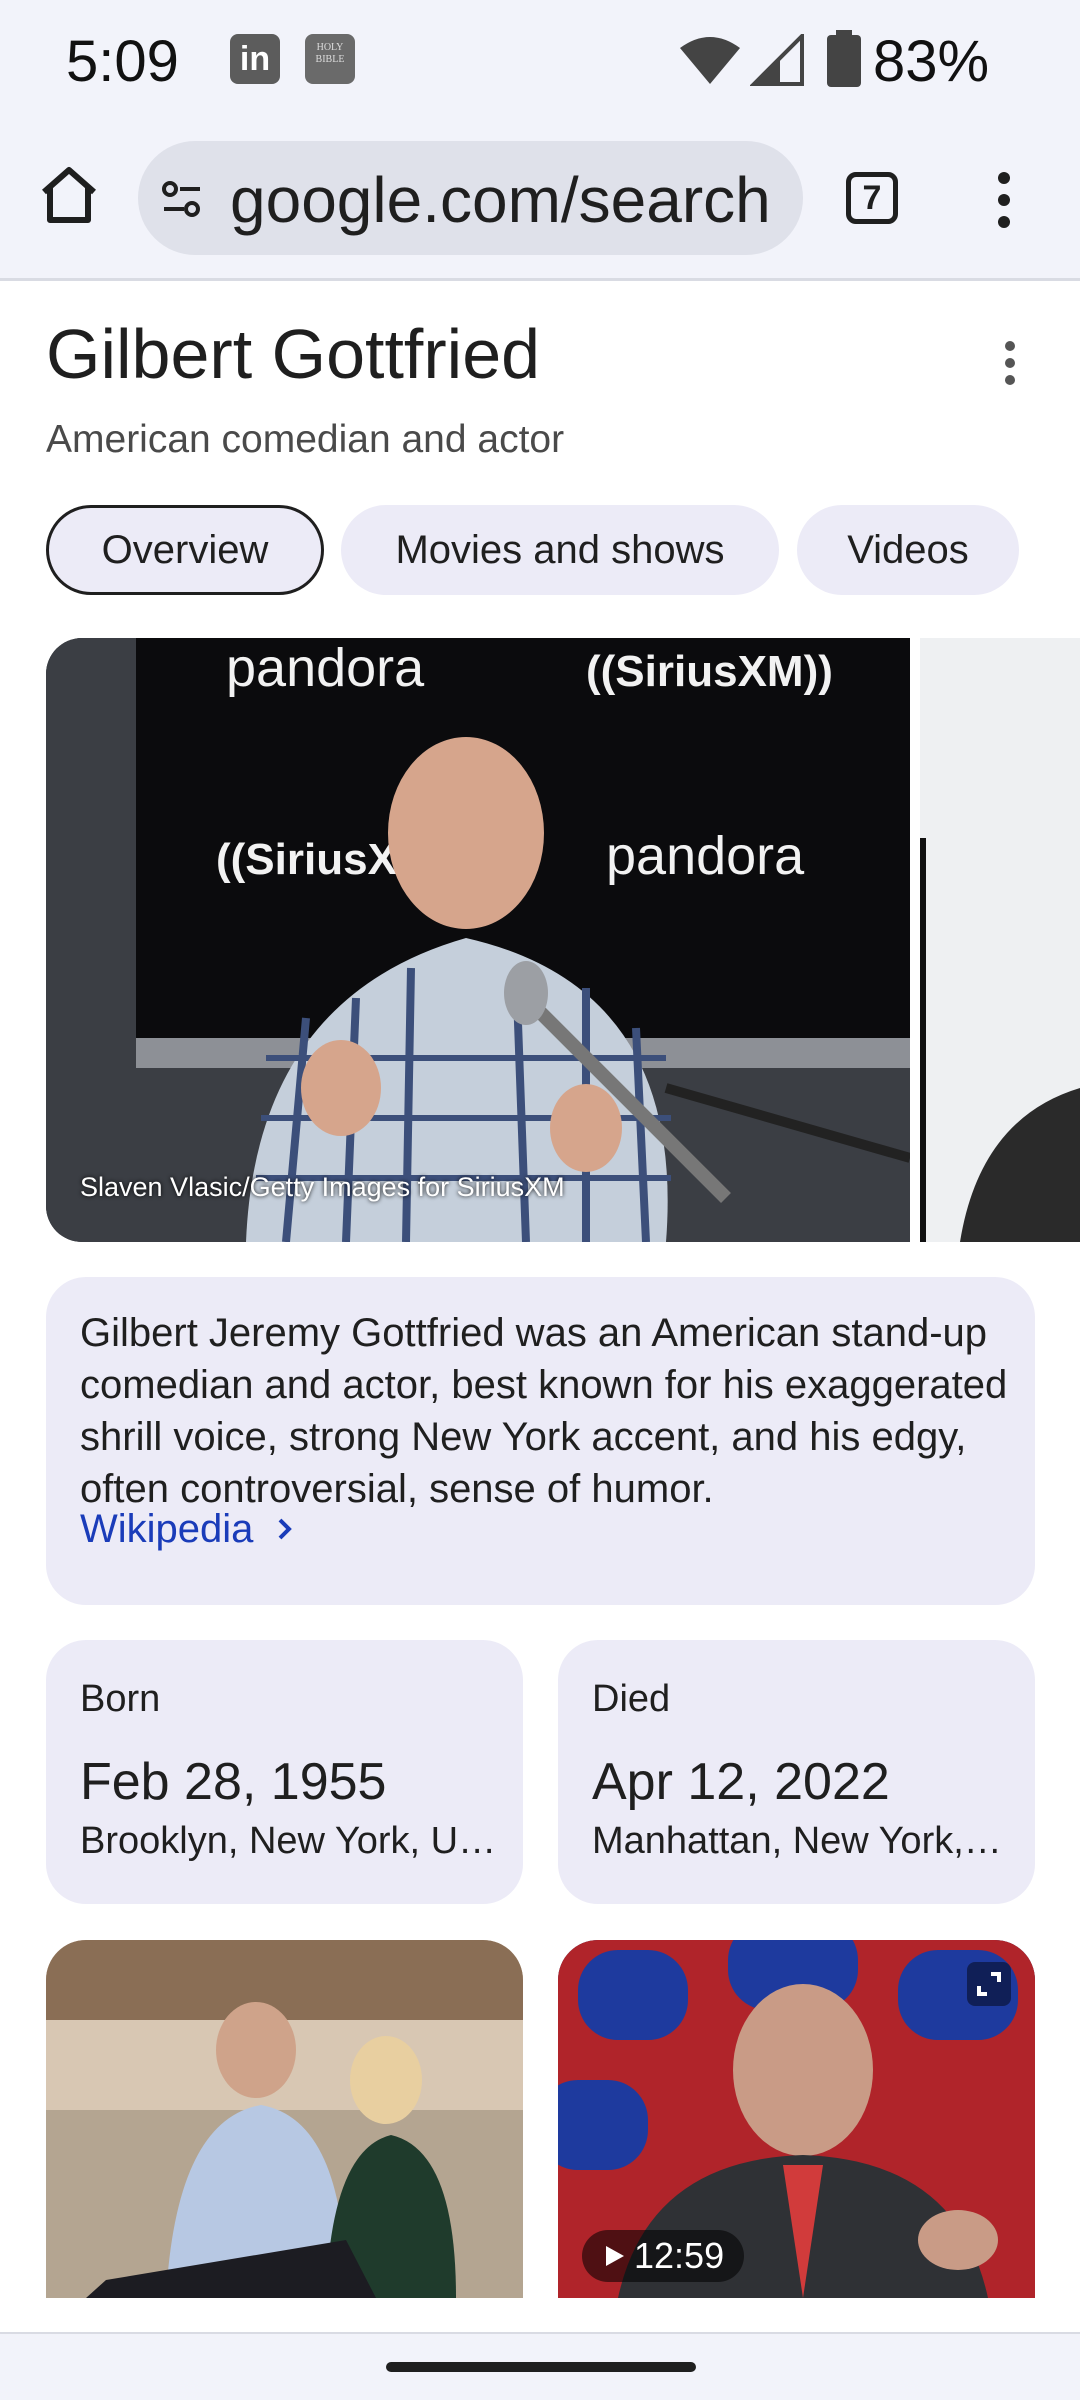  I want to click on wikipedia-link: Wikipedia, so click(187, 1529).